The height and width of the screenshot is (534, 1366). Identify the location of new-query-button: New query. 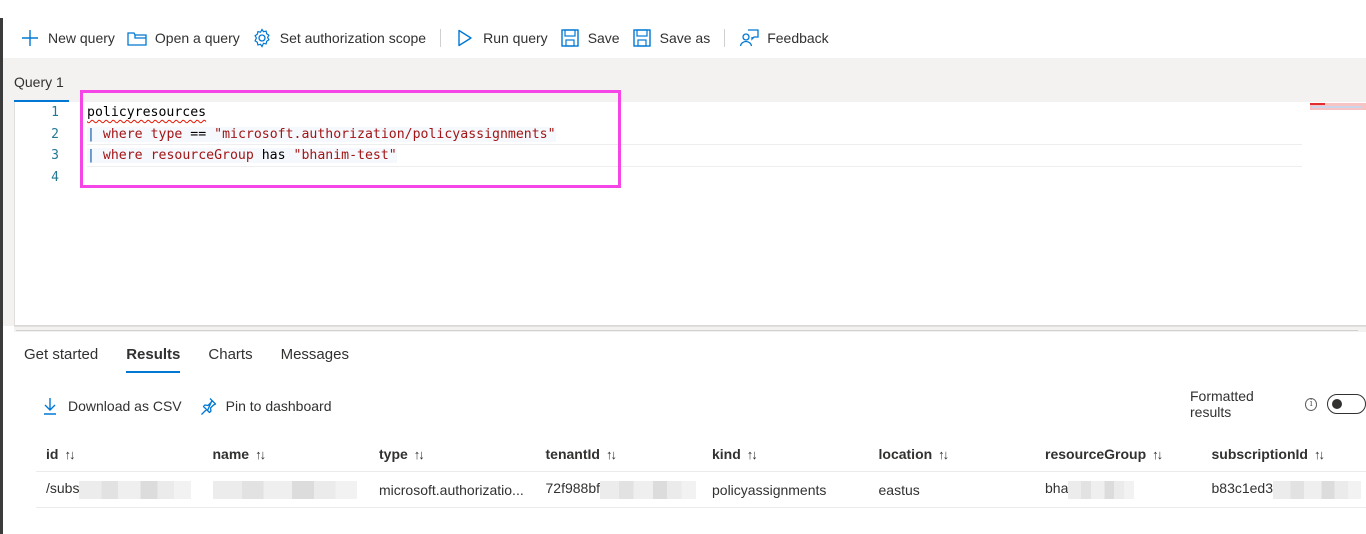
(67, 38).